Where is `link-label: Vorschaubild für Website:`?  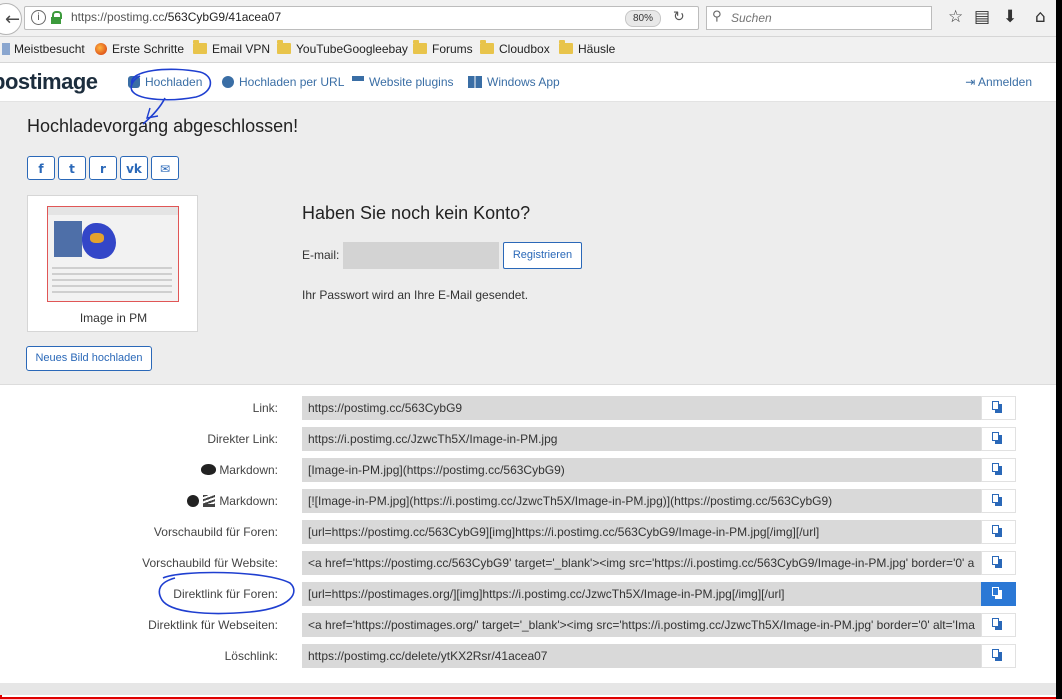 link-label: Vorschaubild für Website: is located at coordinates (210, 563).